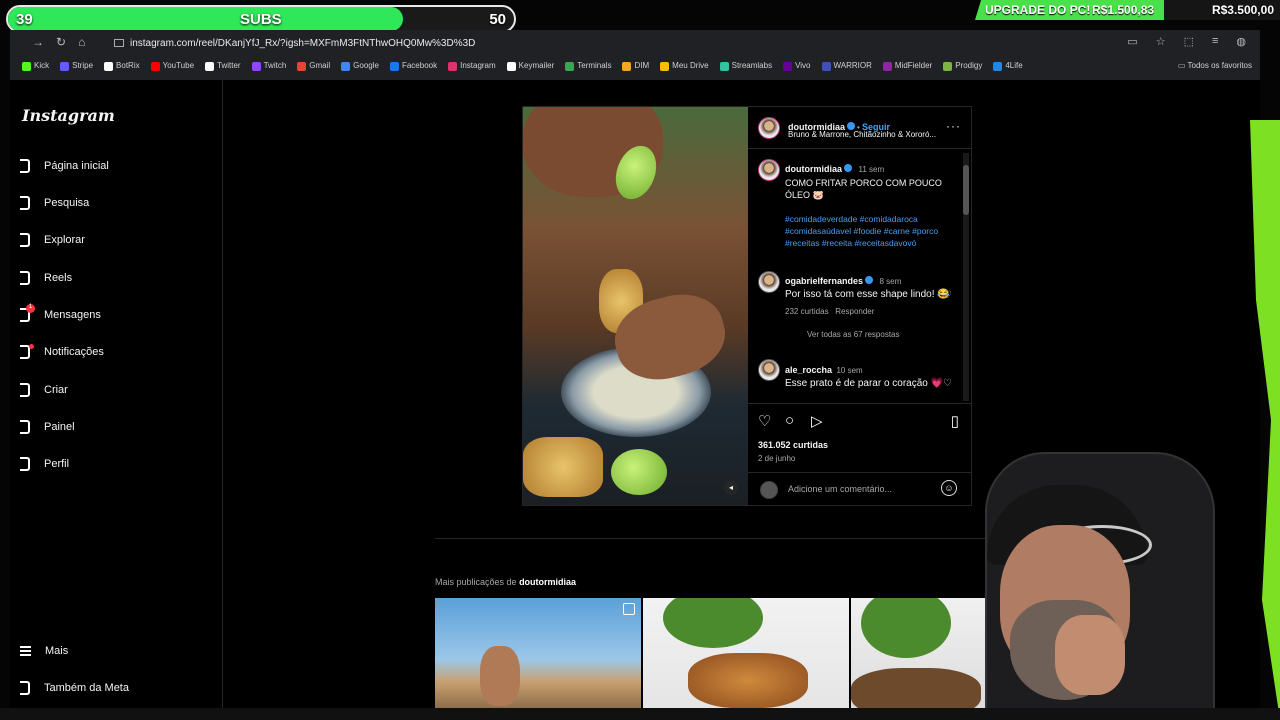  I want to click on home-icon: ⌂, so click(81, 42).